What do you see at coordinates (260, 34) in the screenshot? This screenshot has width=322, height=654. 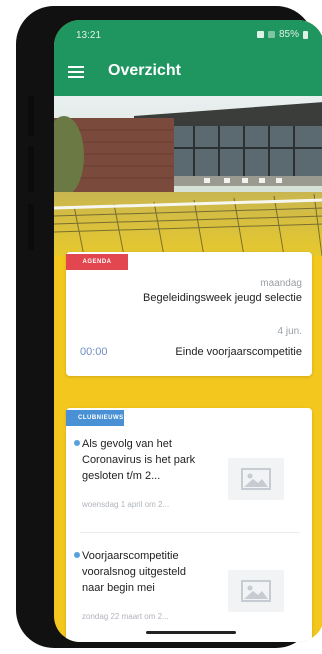 I see `notification-icon` at bounding box center [260, 34].